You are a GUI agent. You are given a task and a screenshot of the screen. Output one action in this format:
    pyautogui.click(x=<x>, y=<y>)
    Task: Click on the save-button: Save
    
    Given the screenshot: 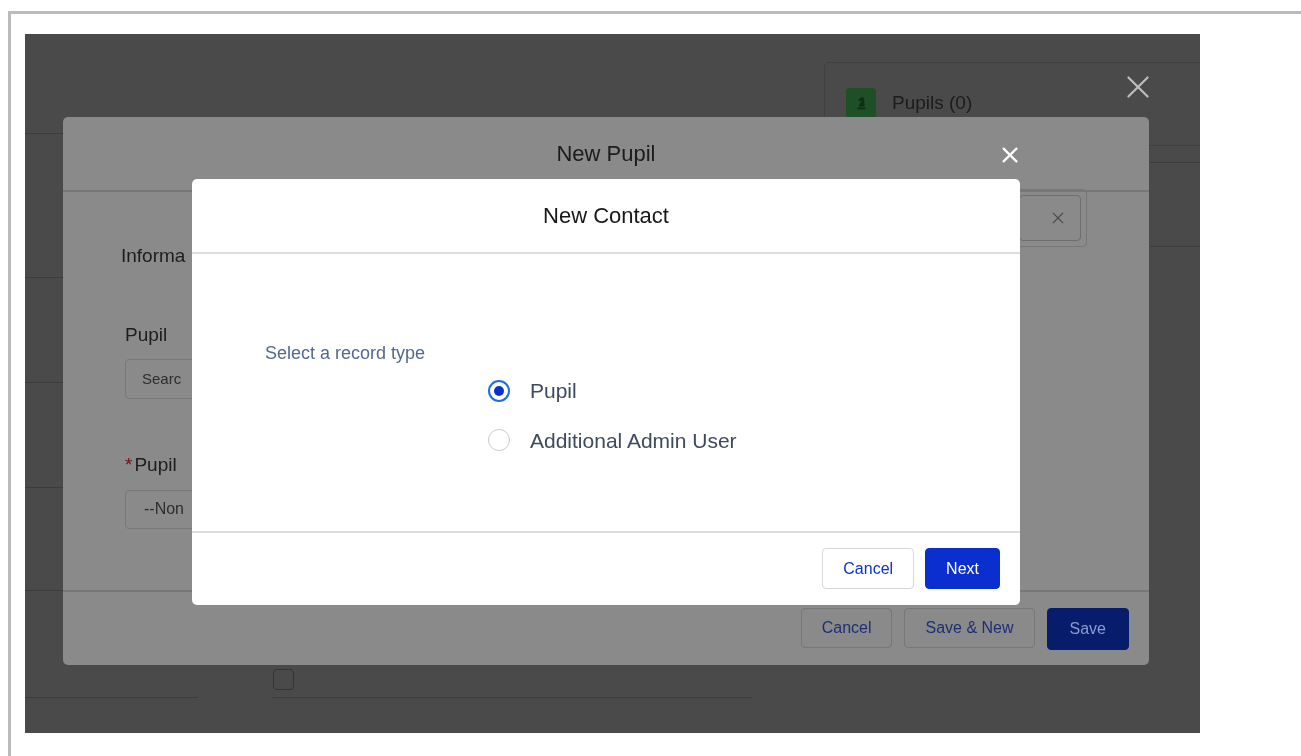 What is the action you would take?
    pyautogui.click(x=1087, y=629)
    